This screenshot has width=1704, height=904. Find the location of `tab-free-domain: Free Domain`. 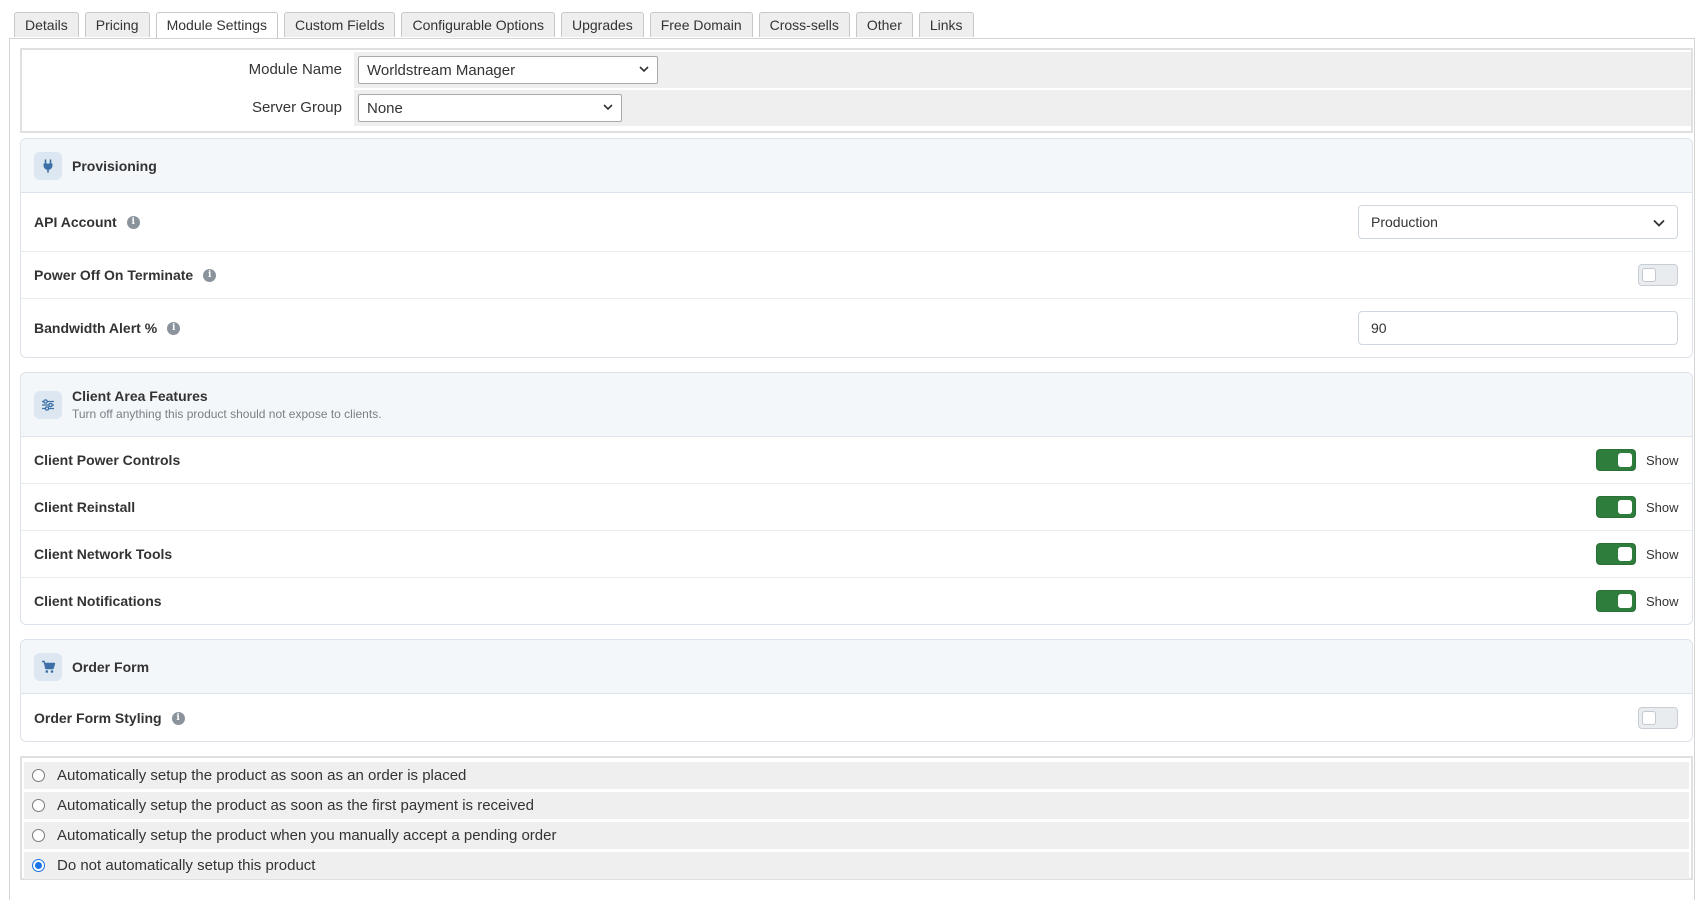

tab-free-domain: Free Domain is located at coordinates (701, 24).